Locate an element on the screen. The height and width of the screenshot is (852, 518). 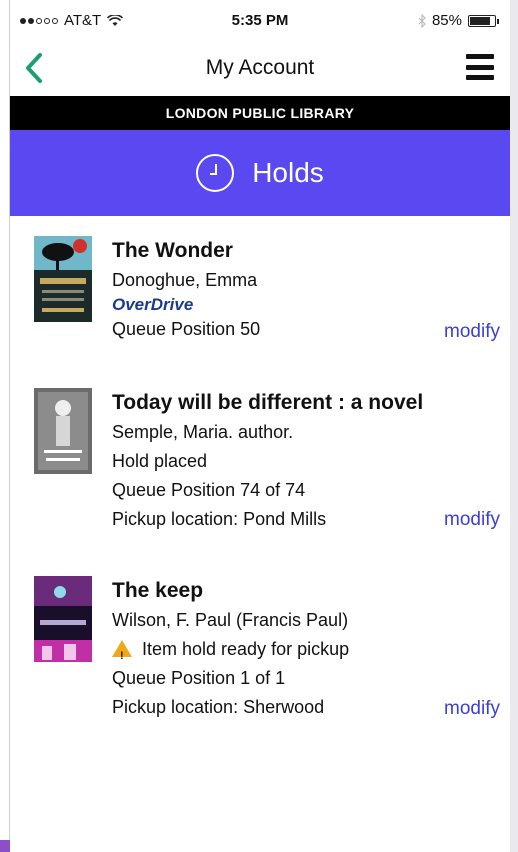
corner-decoration is located at coordinates (5, 846).